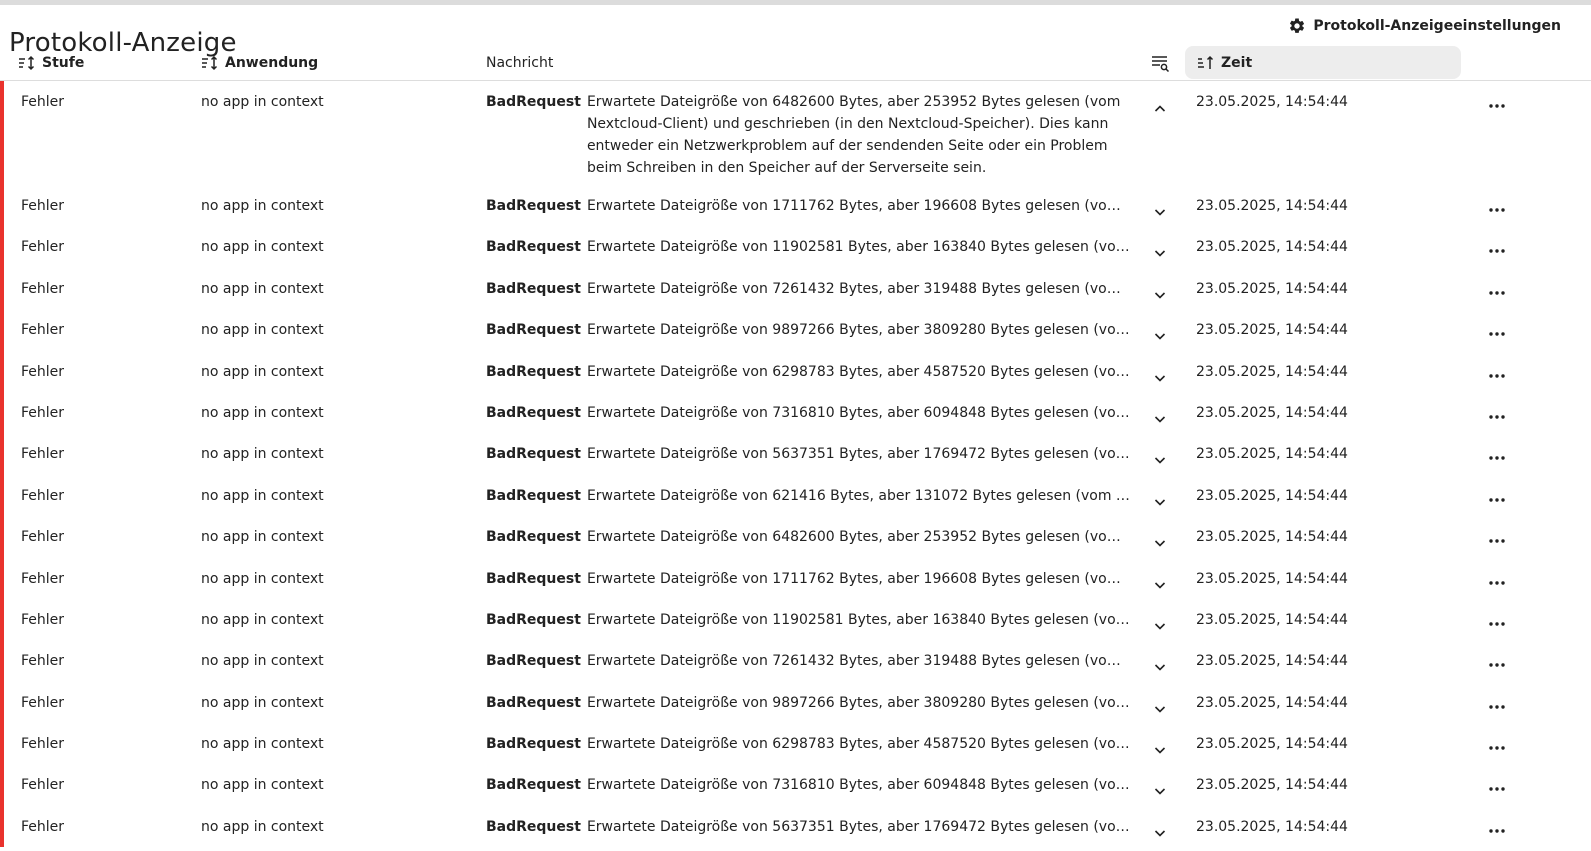 This screenshot has height=851, width=1591. I want to click on log-settings-button: Protokoll-Anzeigeeinstellungen, so click(1424, 26).